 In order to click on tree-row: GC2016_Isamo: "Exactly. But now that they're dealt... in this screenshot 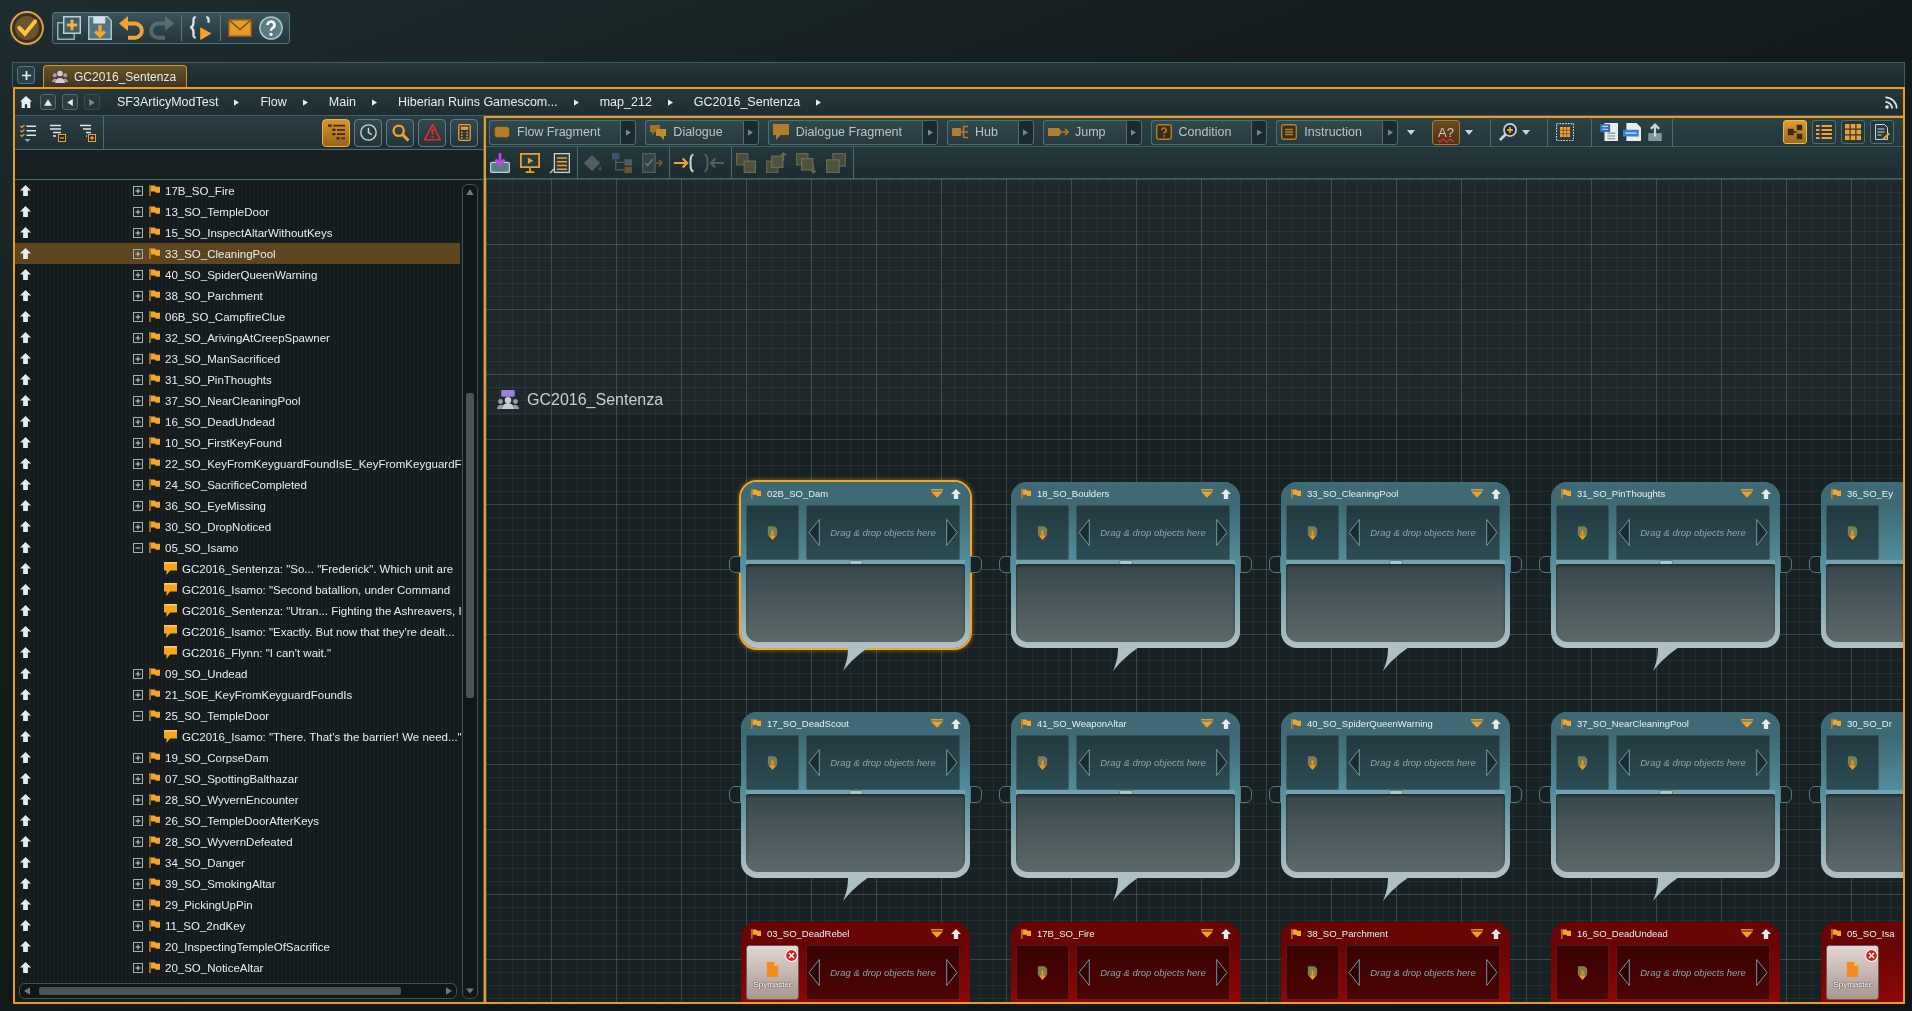, I will do `click(237, 631)`.